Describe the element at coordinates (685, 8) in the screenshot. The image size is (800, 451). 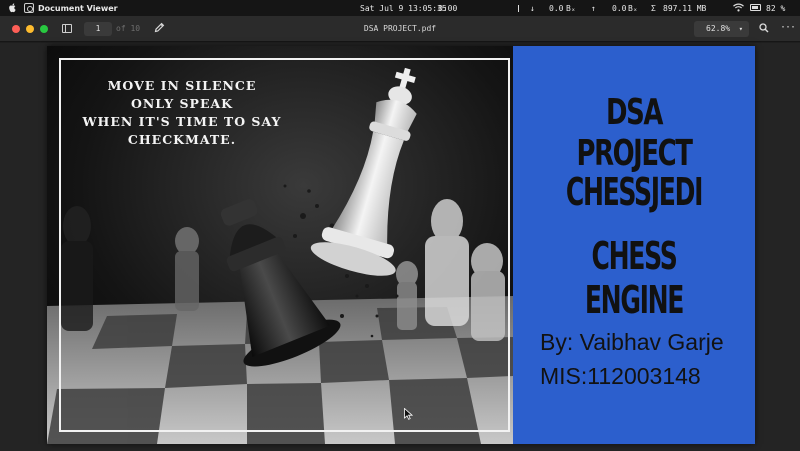
I see `memory-usage: 897.11 MB` at that location.